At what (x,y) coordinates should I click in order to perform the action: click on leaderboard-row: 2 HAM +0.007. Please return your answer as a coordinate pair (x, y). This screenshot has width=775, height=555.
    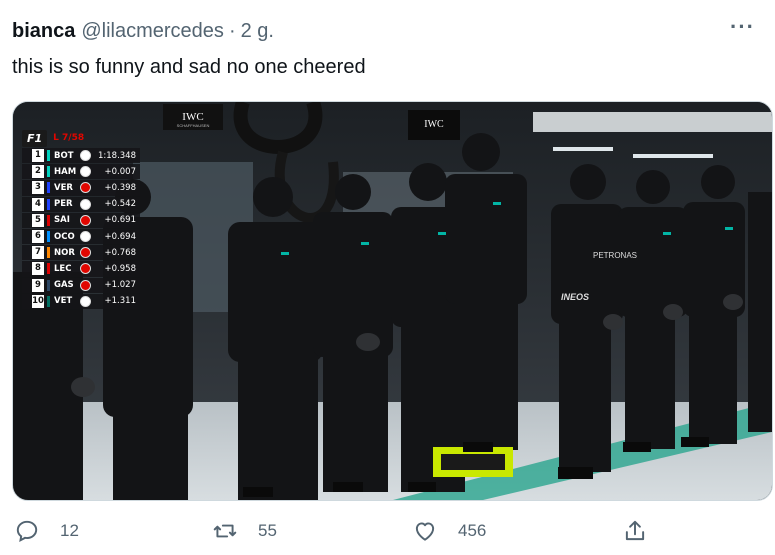
    Looking at the image, I should click on (81, 172).